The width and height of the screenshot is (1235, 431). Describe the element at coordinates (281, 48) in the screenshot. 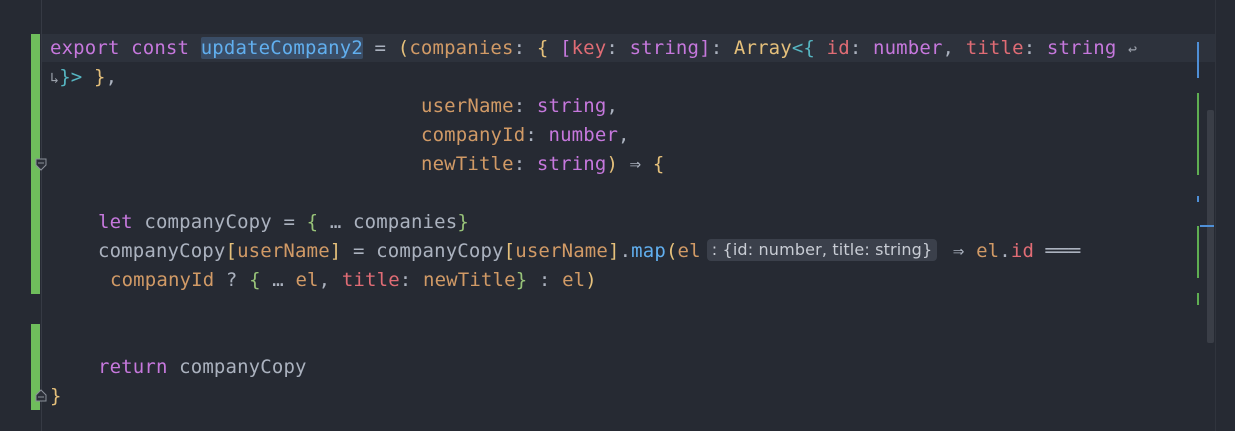

I see `function-name-highlighted: updateCompany2` at that location.